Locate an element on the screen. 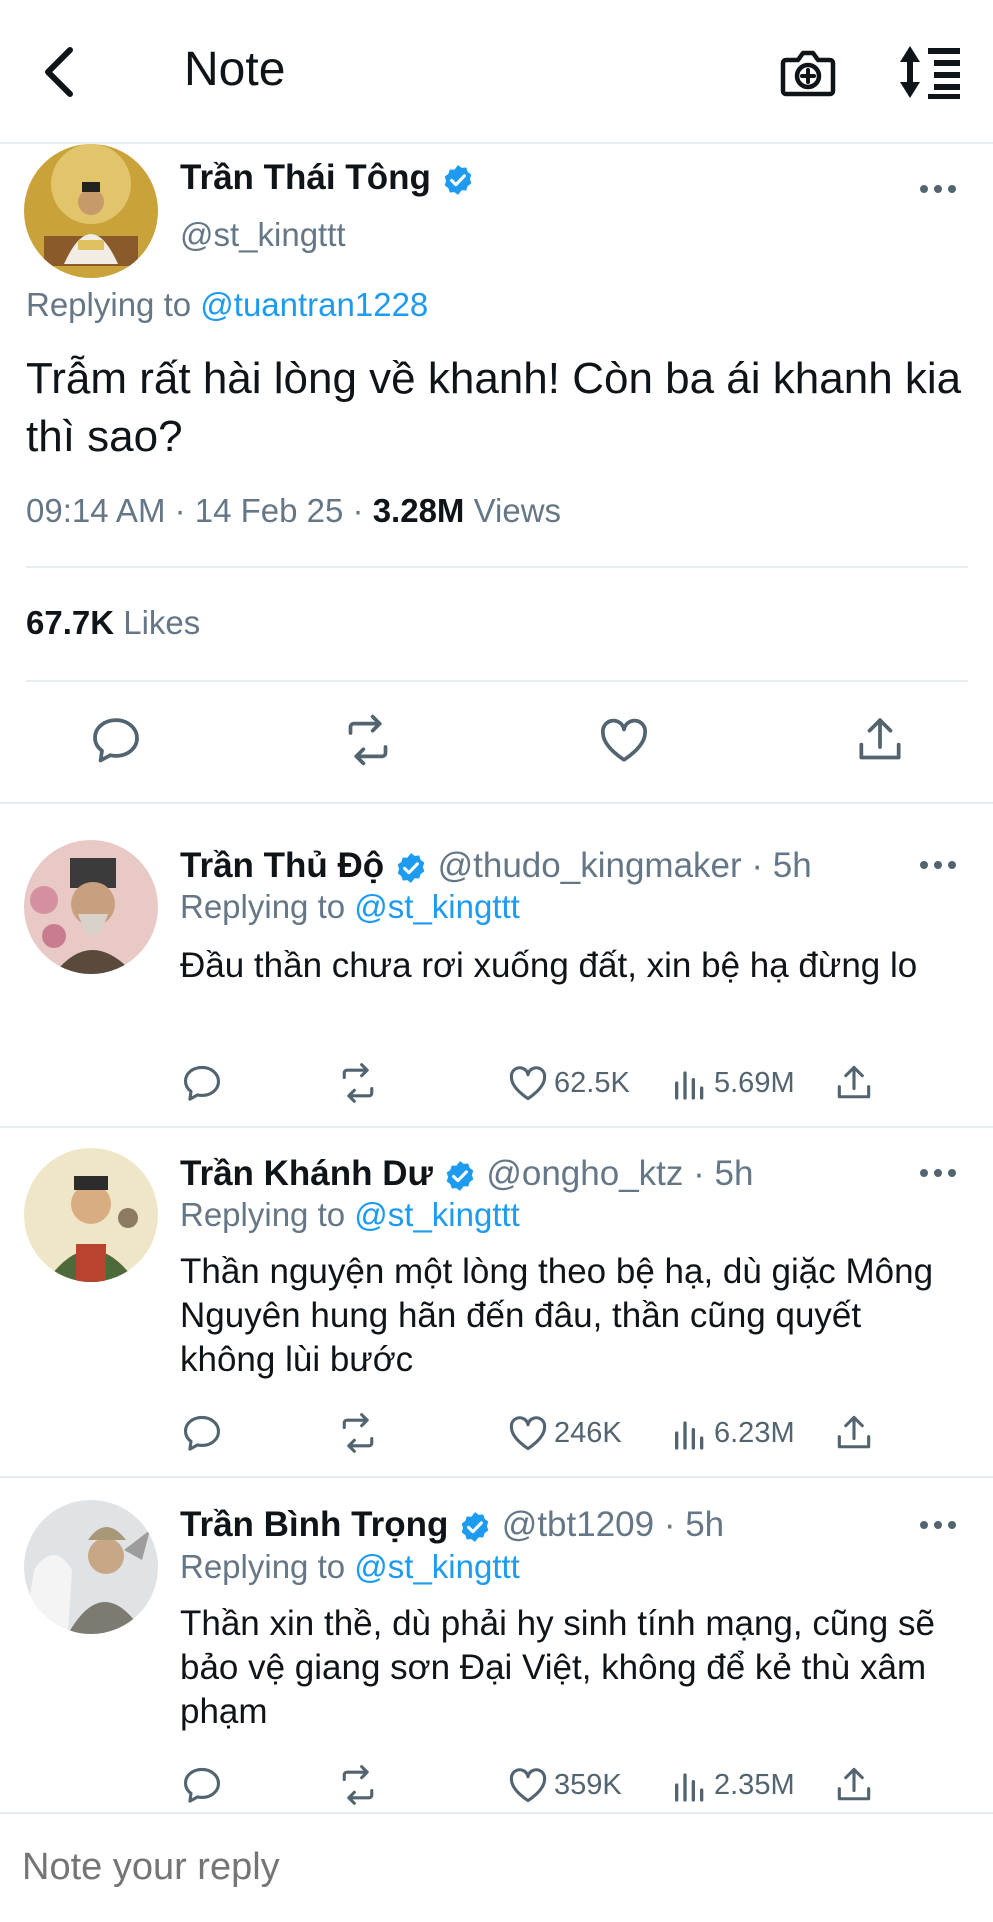 This screenshot has height=1922, width=993. views-button: 2.35M is located at coordinates (732, 1785).